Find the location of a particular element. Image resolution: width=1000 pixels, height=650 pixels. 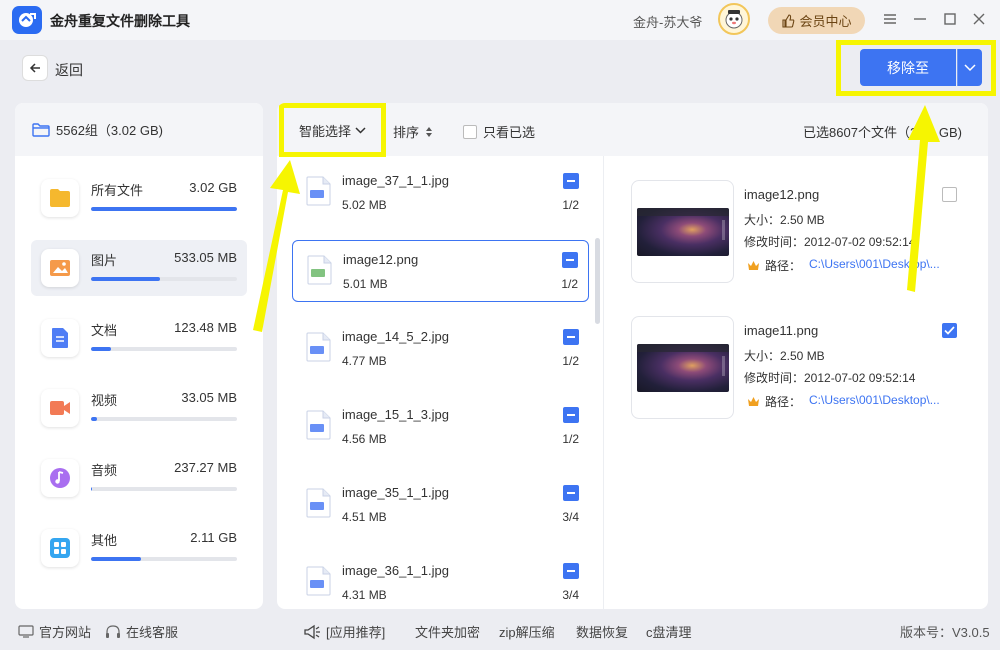

detail-path-label: 路径： is located at coordinates (783, 402).